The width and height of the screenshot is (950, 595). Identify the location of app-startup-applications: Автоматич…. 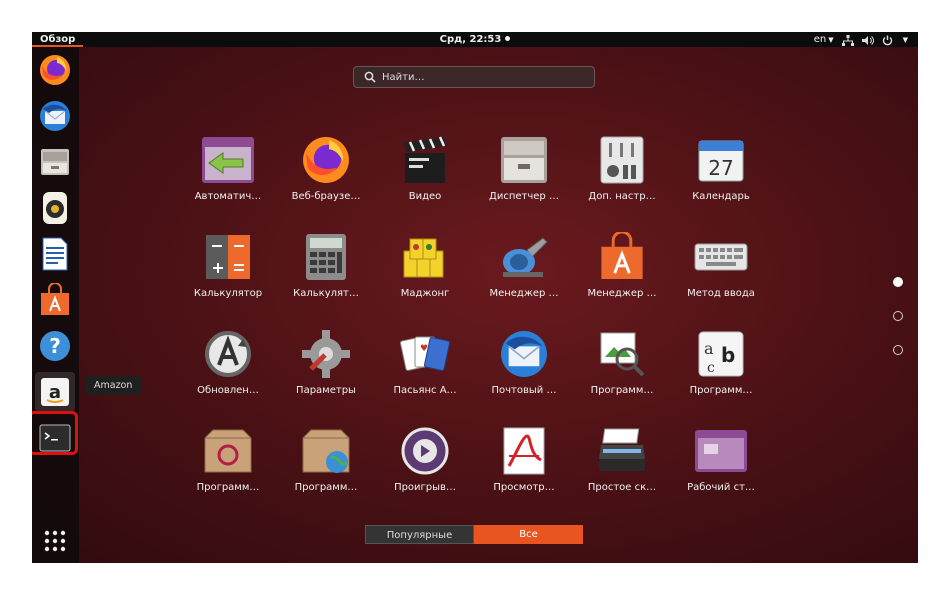
(228, 167).